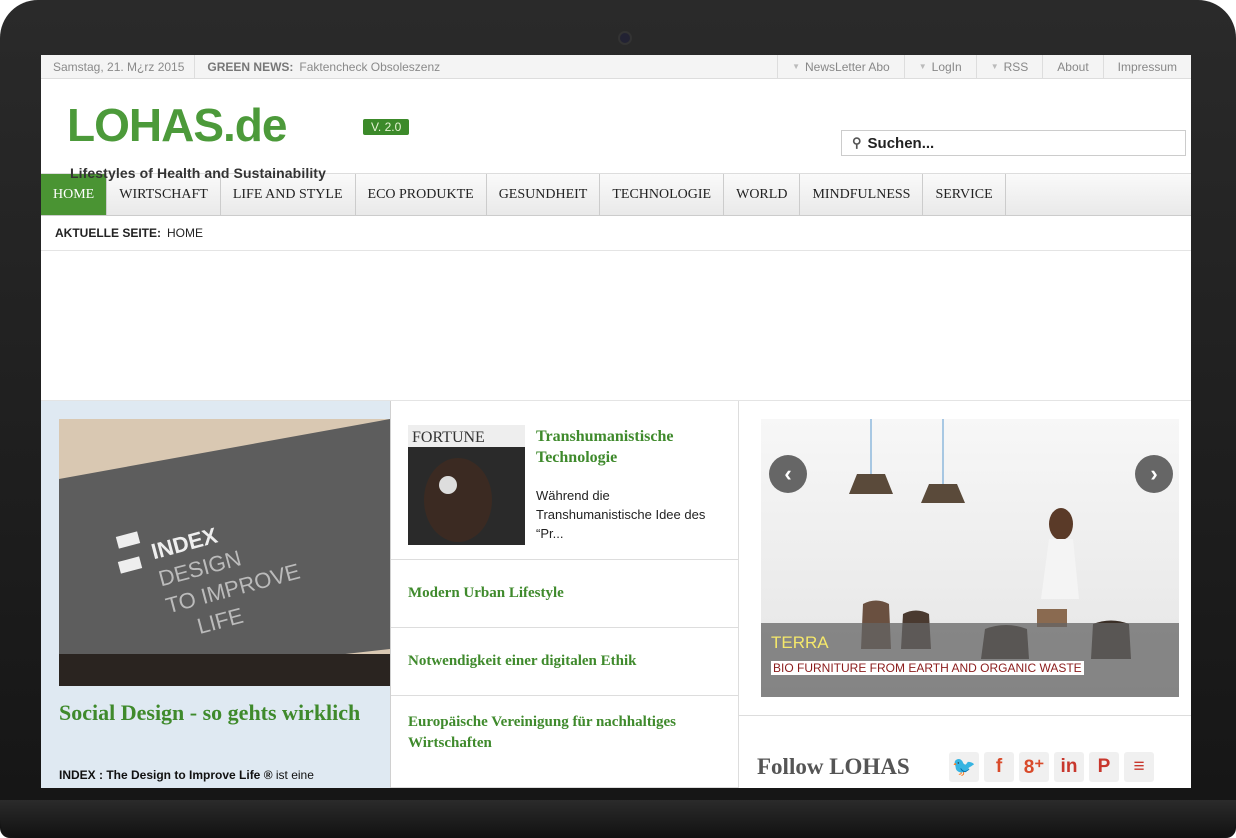 This screenshot has width=1236, height=838. What do you see at coordinates (166, 775) in the screenshot?
I see `featured-desc-bold: INDEX : The Design to Improve Life ®` at bounding box center [166, 775].